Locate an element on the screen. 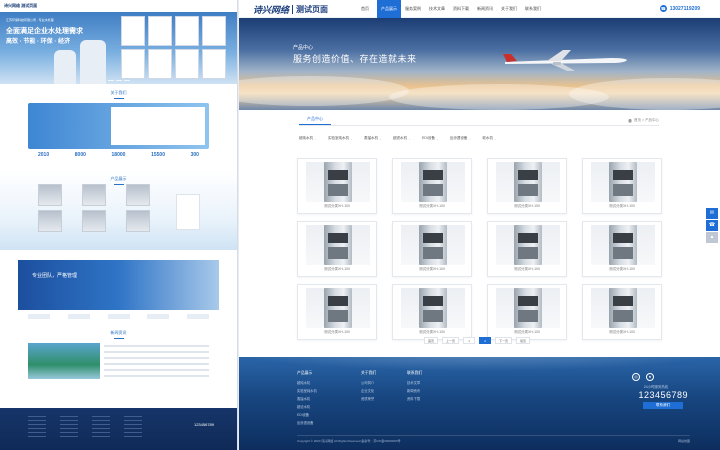 The image size is (720, 450). mobile-team-banner: 专业团队，严格管理 is located at coordinates (118, 285).